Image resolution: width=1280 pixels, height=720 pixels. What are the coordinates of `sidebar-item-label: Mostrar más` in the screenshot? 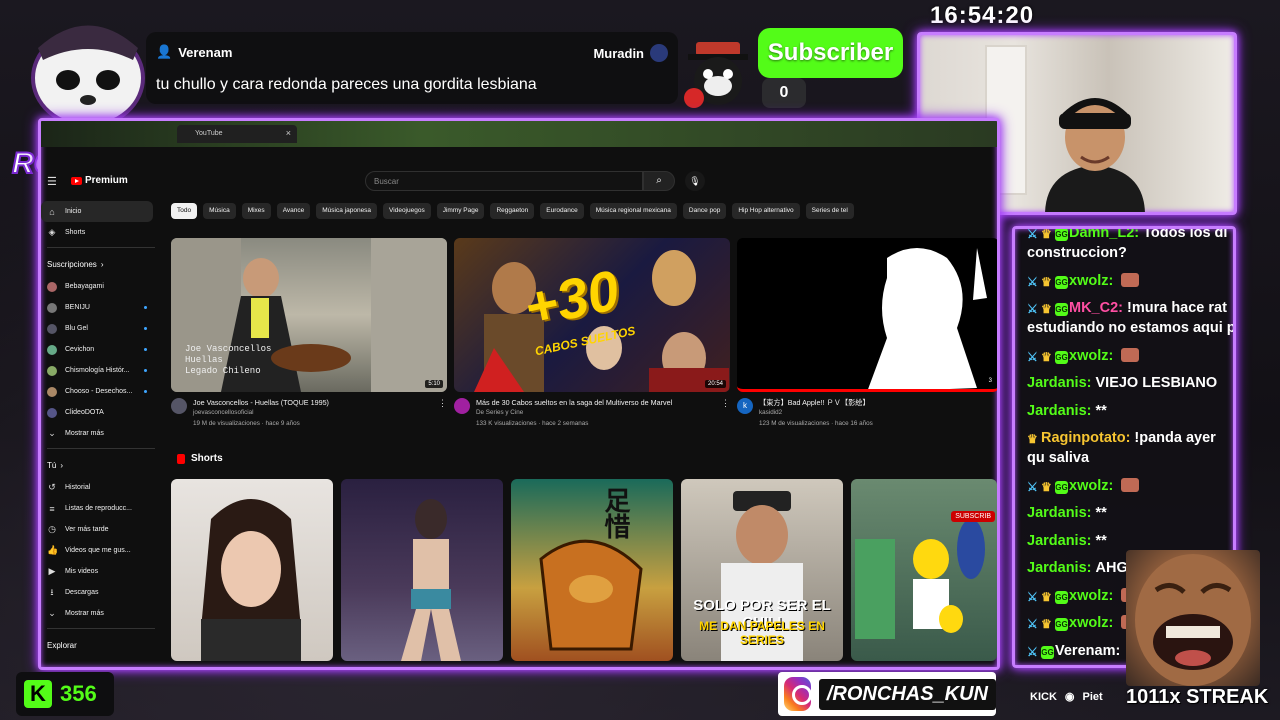 It's located at (84, 613).